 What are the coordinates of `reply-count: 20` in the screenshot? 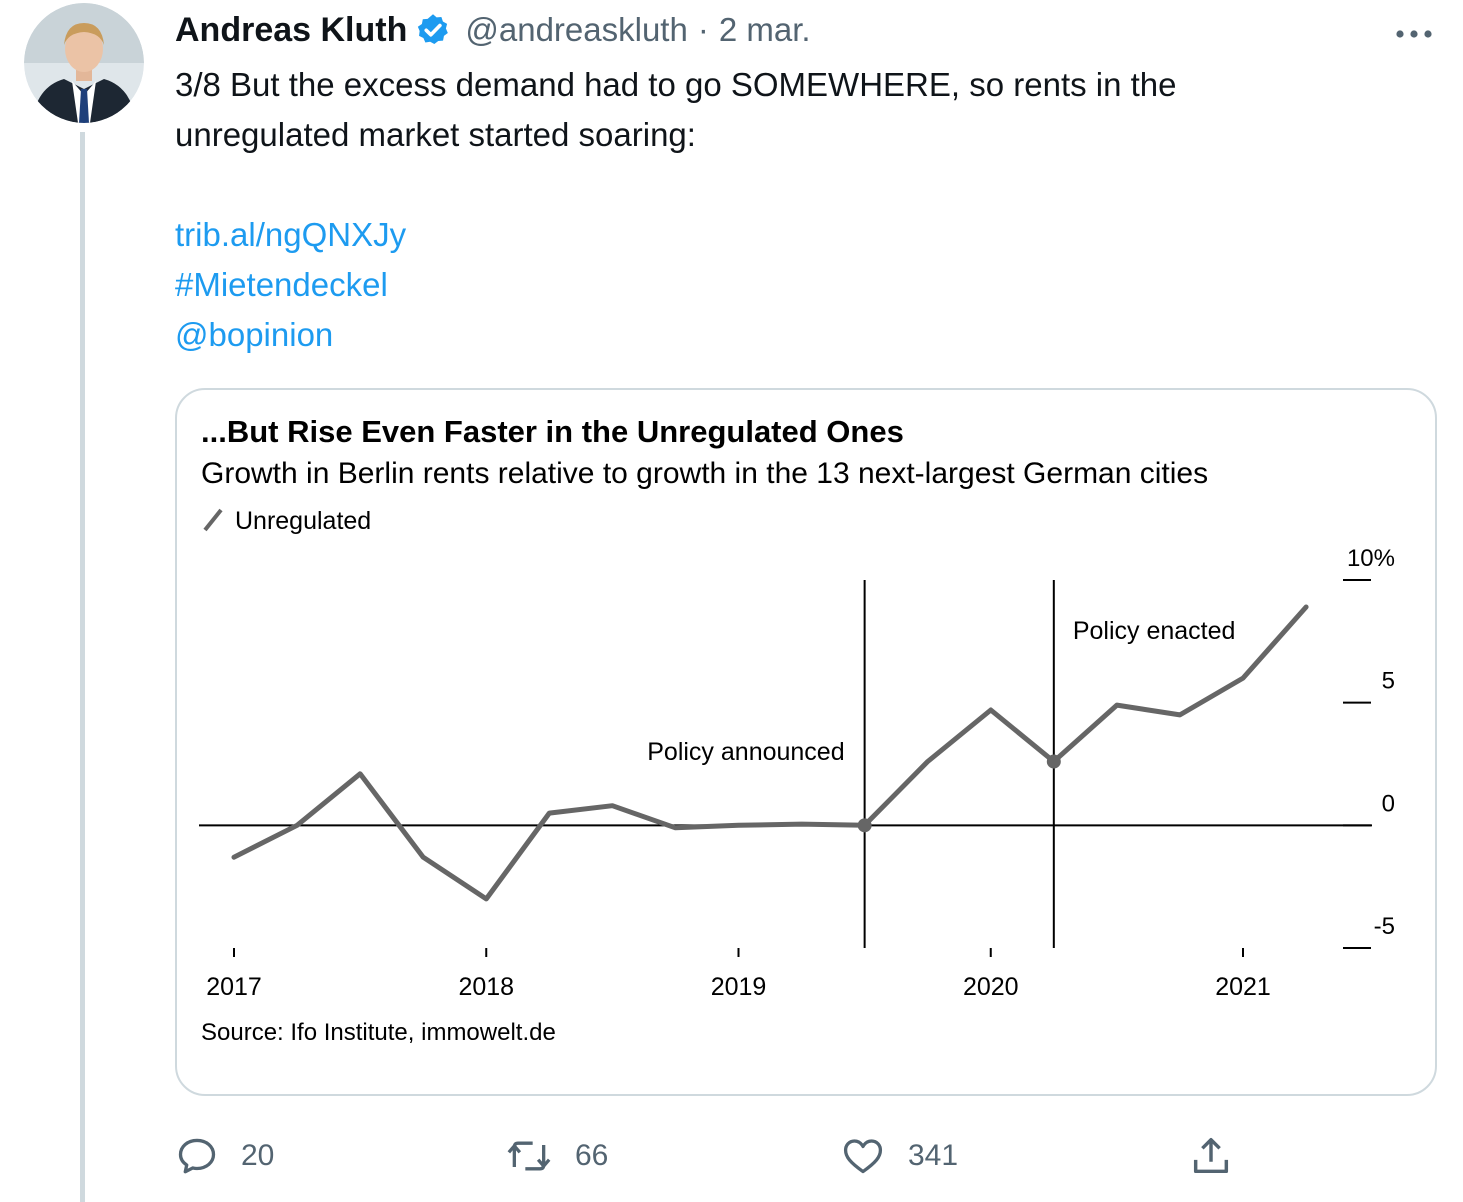 It's located at (258, 1155).